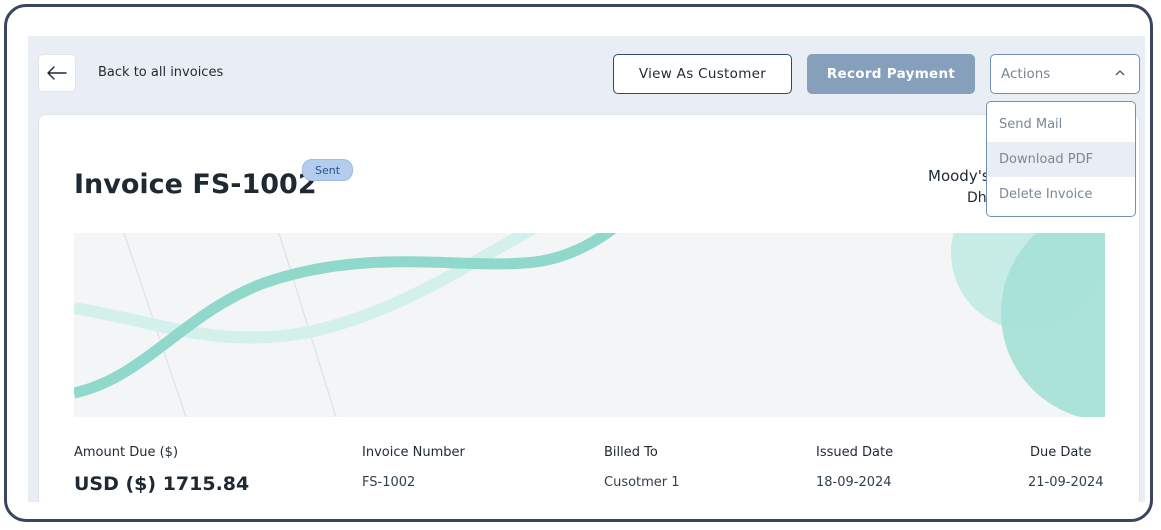 The image size is (1161, 530). I want to click on arrow-left-icon, so click(57, 73).